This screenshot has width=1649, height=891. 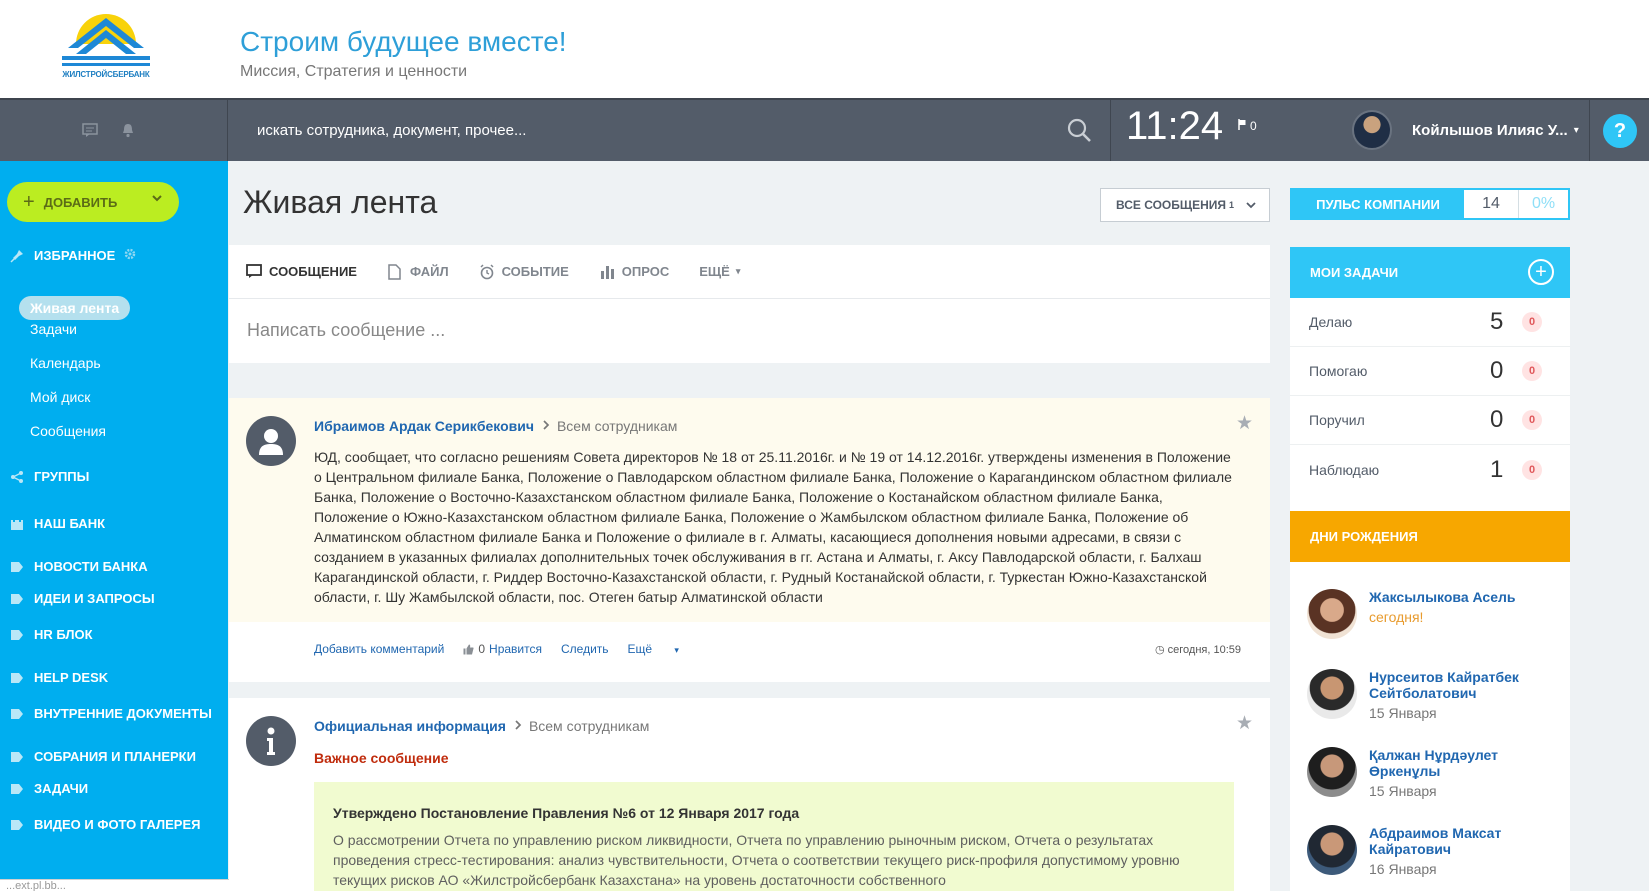 I want to click on follow-link: Следить, so click(x=585, y=649).